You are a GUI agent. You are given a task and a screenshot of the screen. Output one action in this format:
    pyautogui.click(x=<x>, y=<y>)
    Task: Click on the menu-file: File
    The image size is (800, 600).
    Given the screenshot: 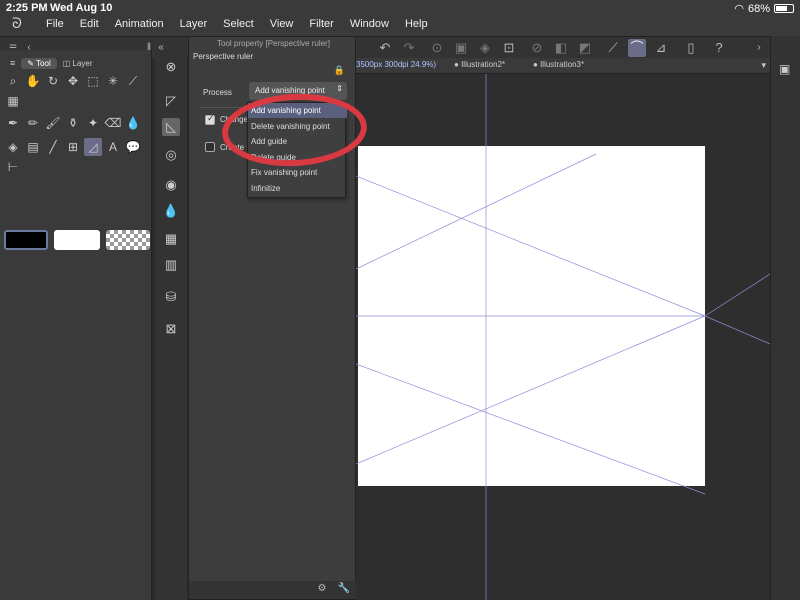 What is the action you would take?
    pyautogui.click(x=55, y=24)
    